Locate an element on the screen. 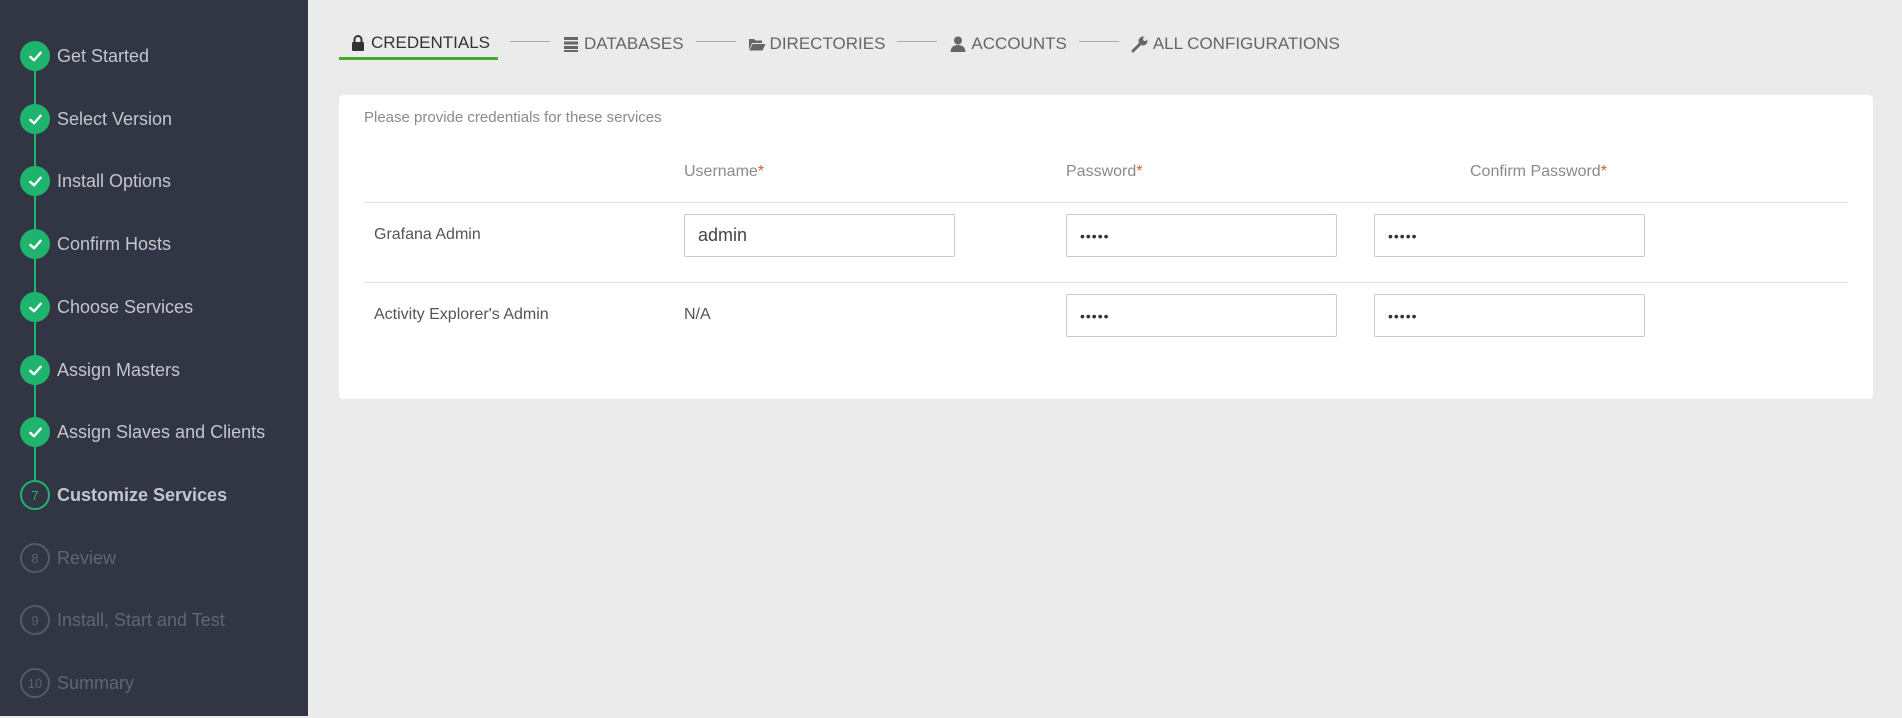 The image size is (1902, 718). tab-label: ACCOUNTS is located at coordinates (1019, 43).